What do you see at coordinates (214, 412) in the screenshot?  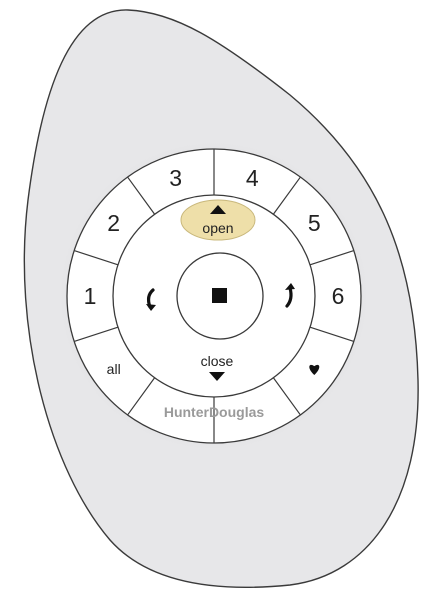 I see `brand-logo-text: HunterDouglas` at bounding box center [214, 412].